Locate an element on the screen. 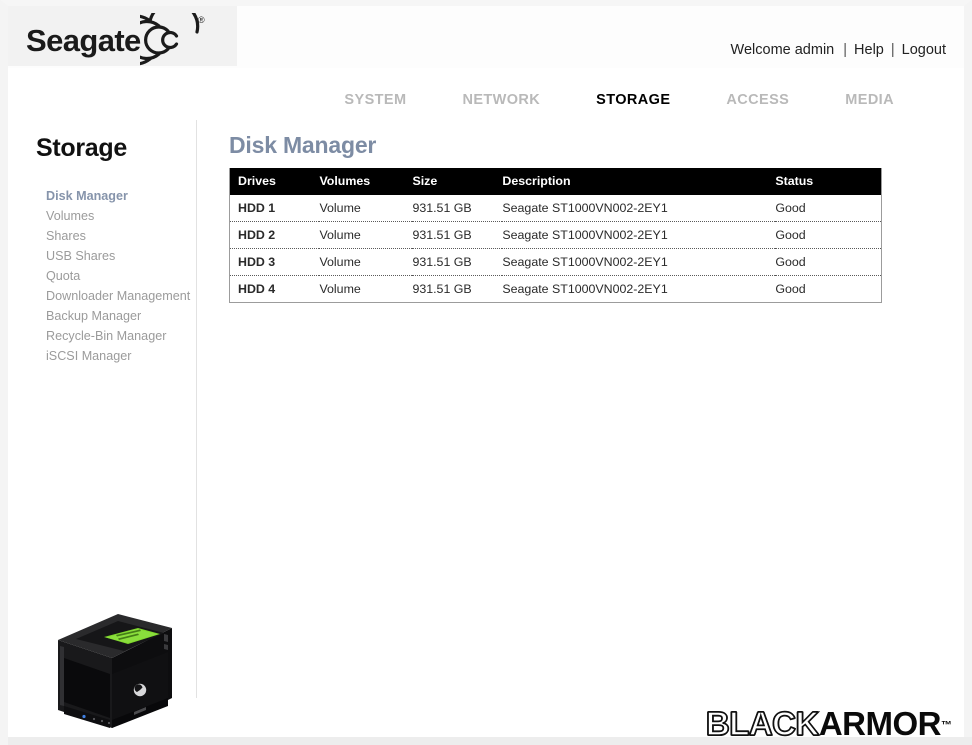 This screenshot has height=745, width=972. seagate-wordmark: Seagate is located at coordinates (83, 40).